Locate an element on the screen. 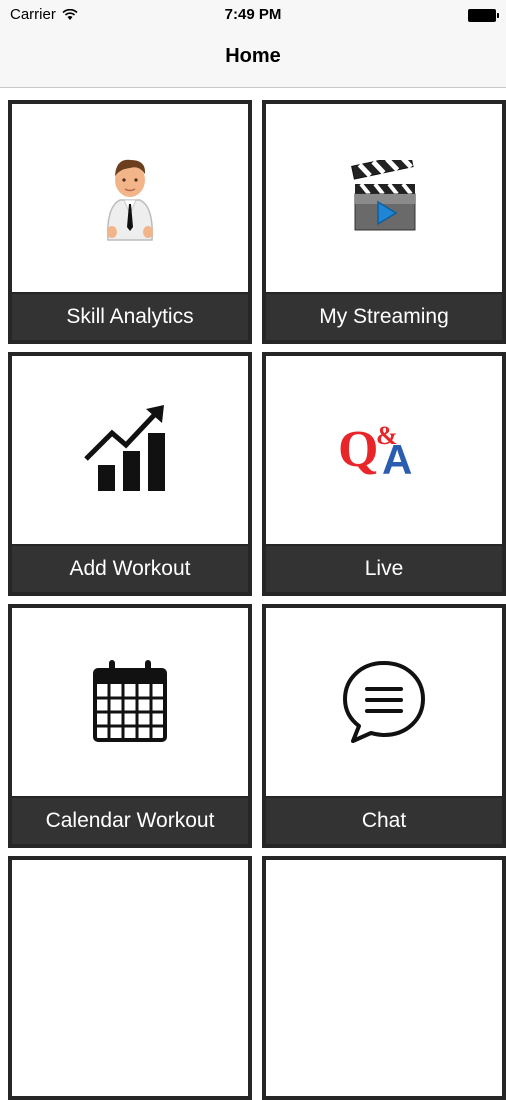 The image size is (506, 1100). tile-live: Q & A Live is located at coordinates (384, 474).